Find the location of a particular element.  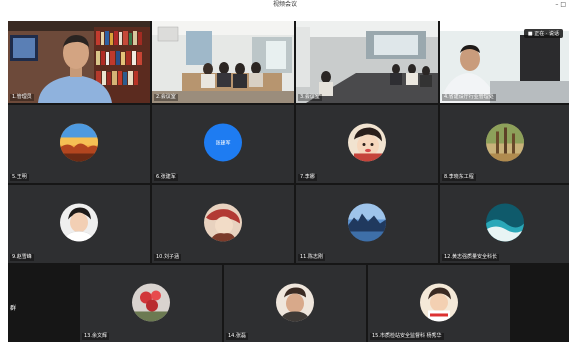

participant-name: 5.王明 is located at coordinates (19, 177).